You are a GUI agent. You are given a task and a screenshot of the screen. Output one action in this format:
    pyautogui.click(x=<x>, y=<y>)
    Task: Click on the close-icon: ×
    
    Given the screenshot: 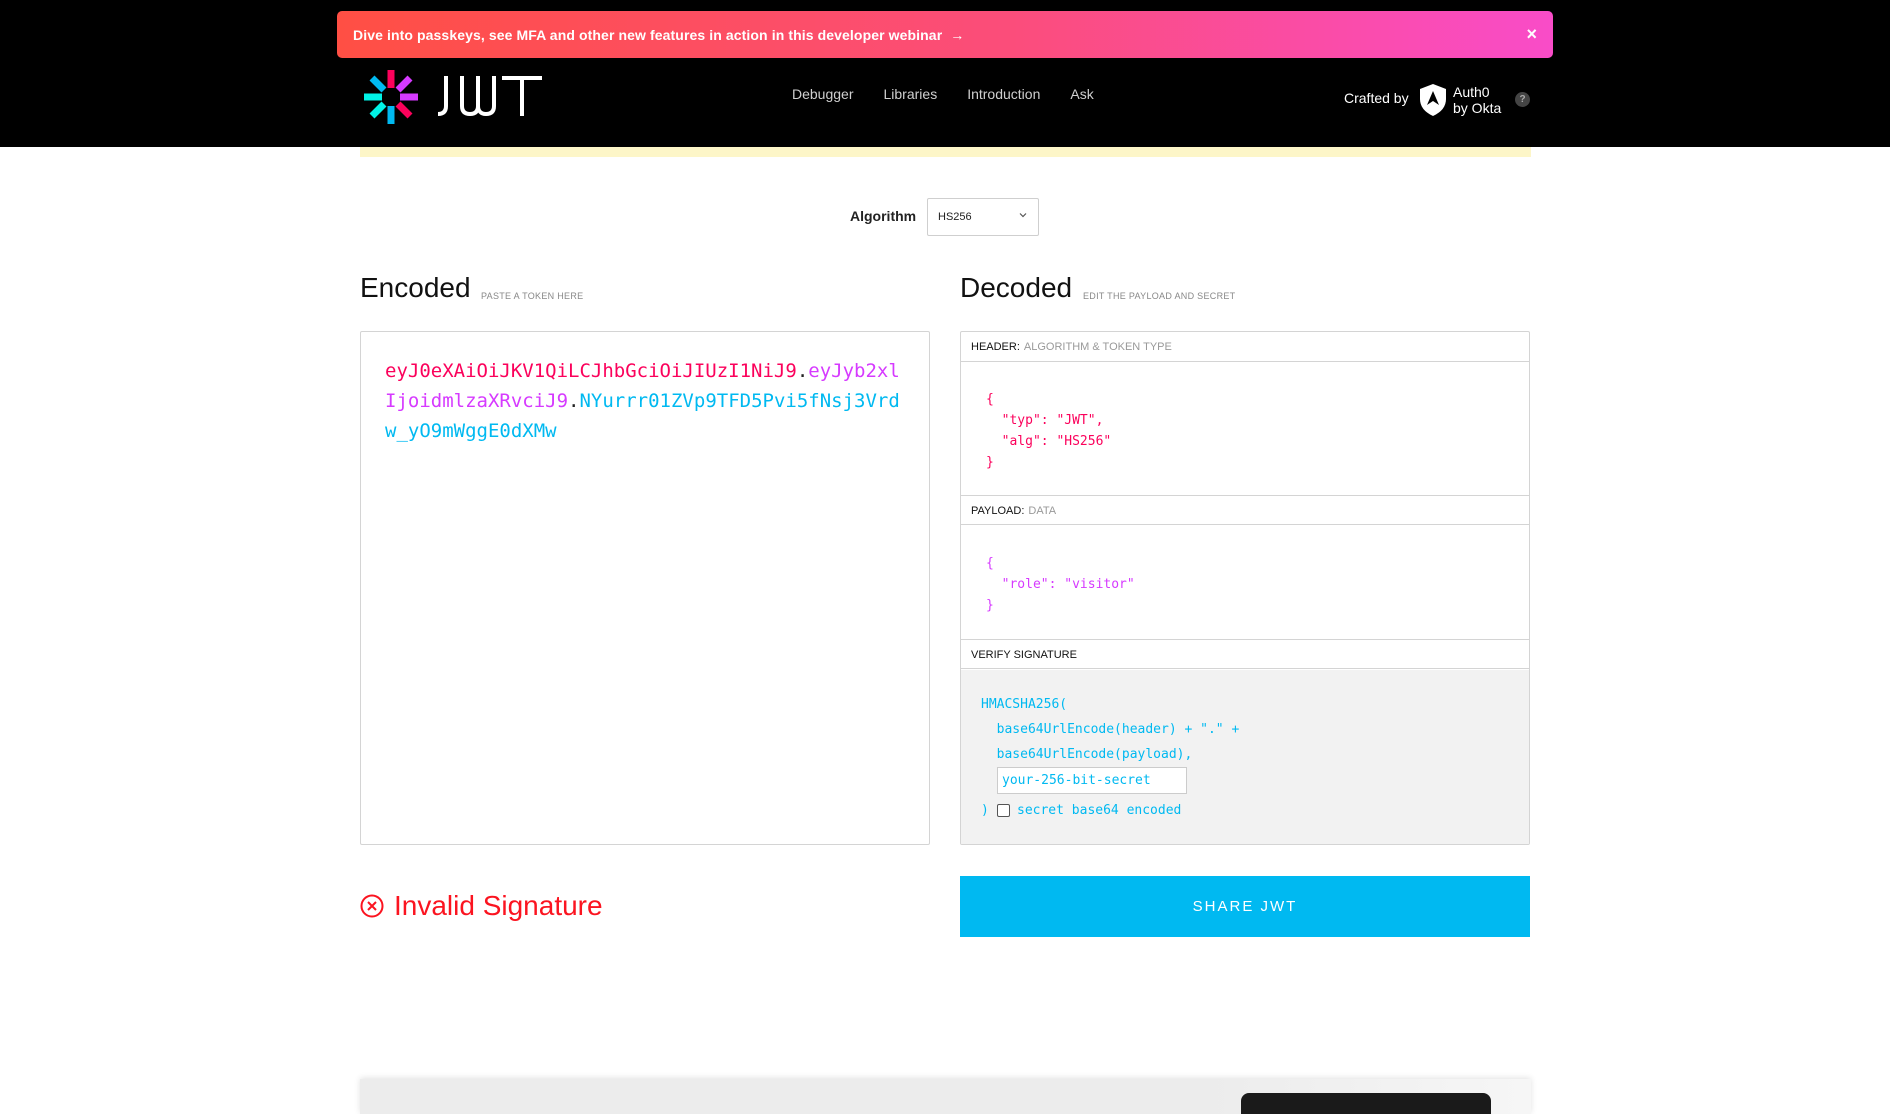 What is the action you would take?
    pyautogui.click(x=1531, y=34)
    